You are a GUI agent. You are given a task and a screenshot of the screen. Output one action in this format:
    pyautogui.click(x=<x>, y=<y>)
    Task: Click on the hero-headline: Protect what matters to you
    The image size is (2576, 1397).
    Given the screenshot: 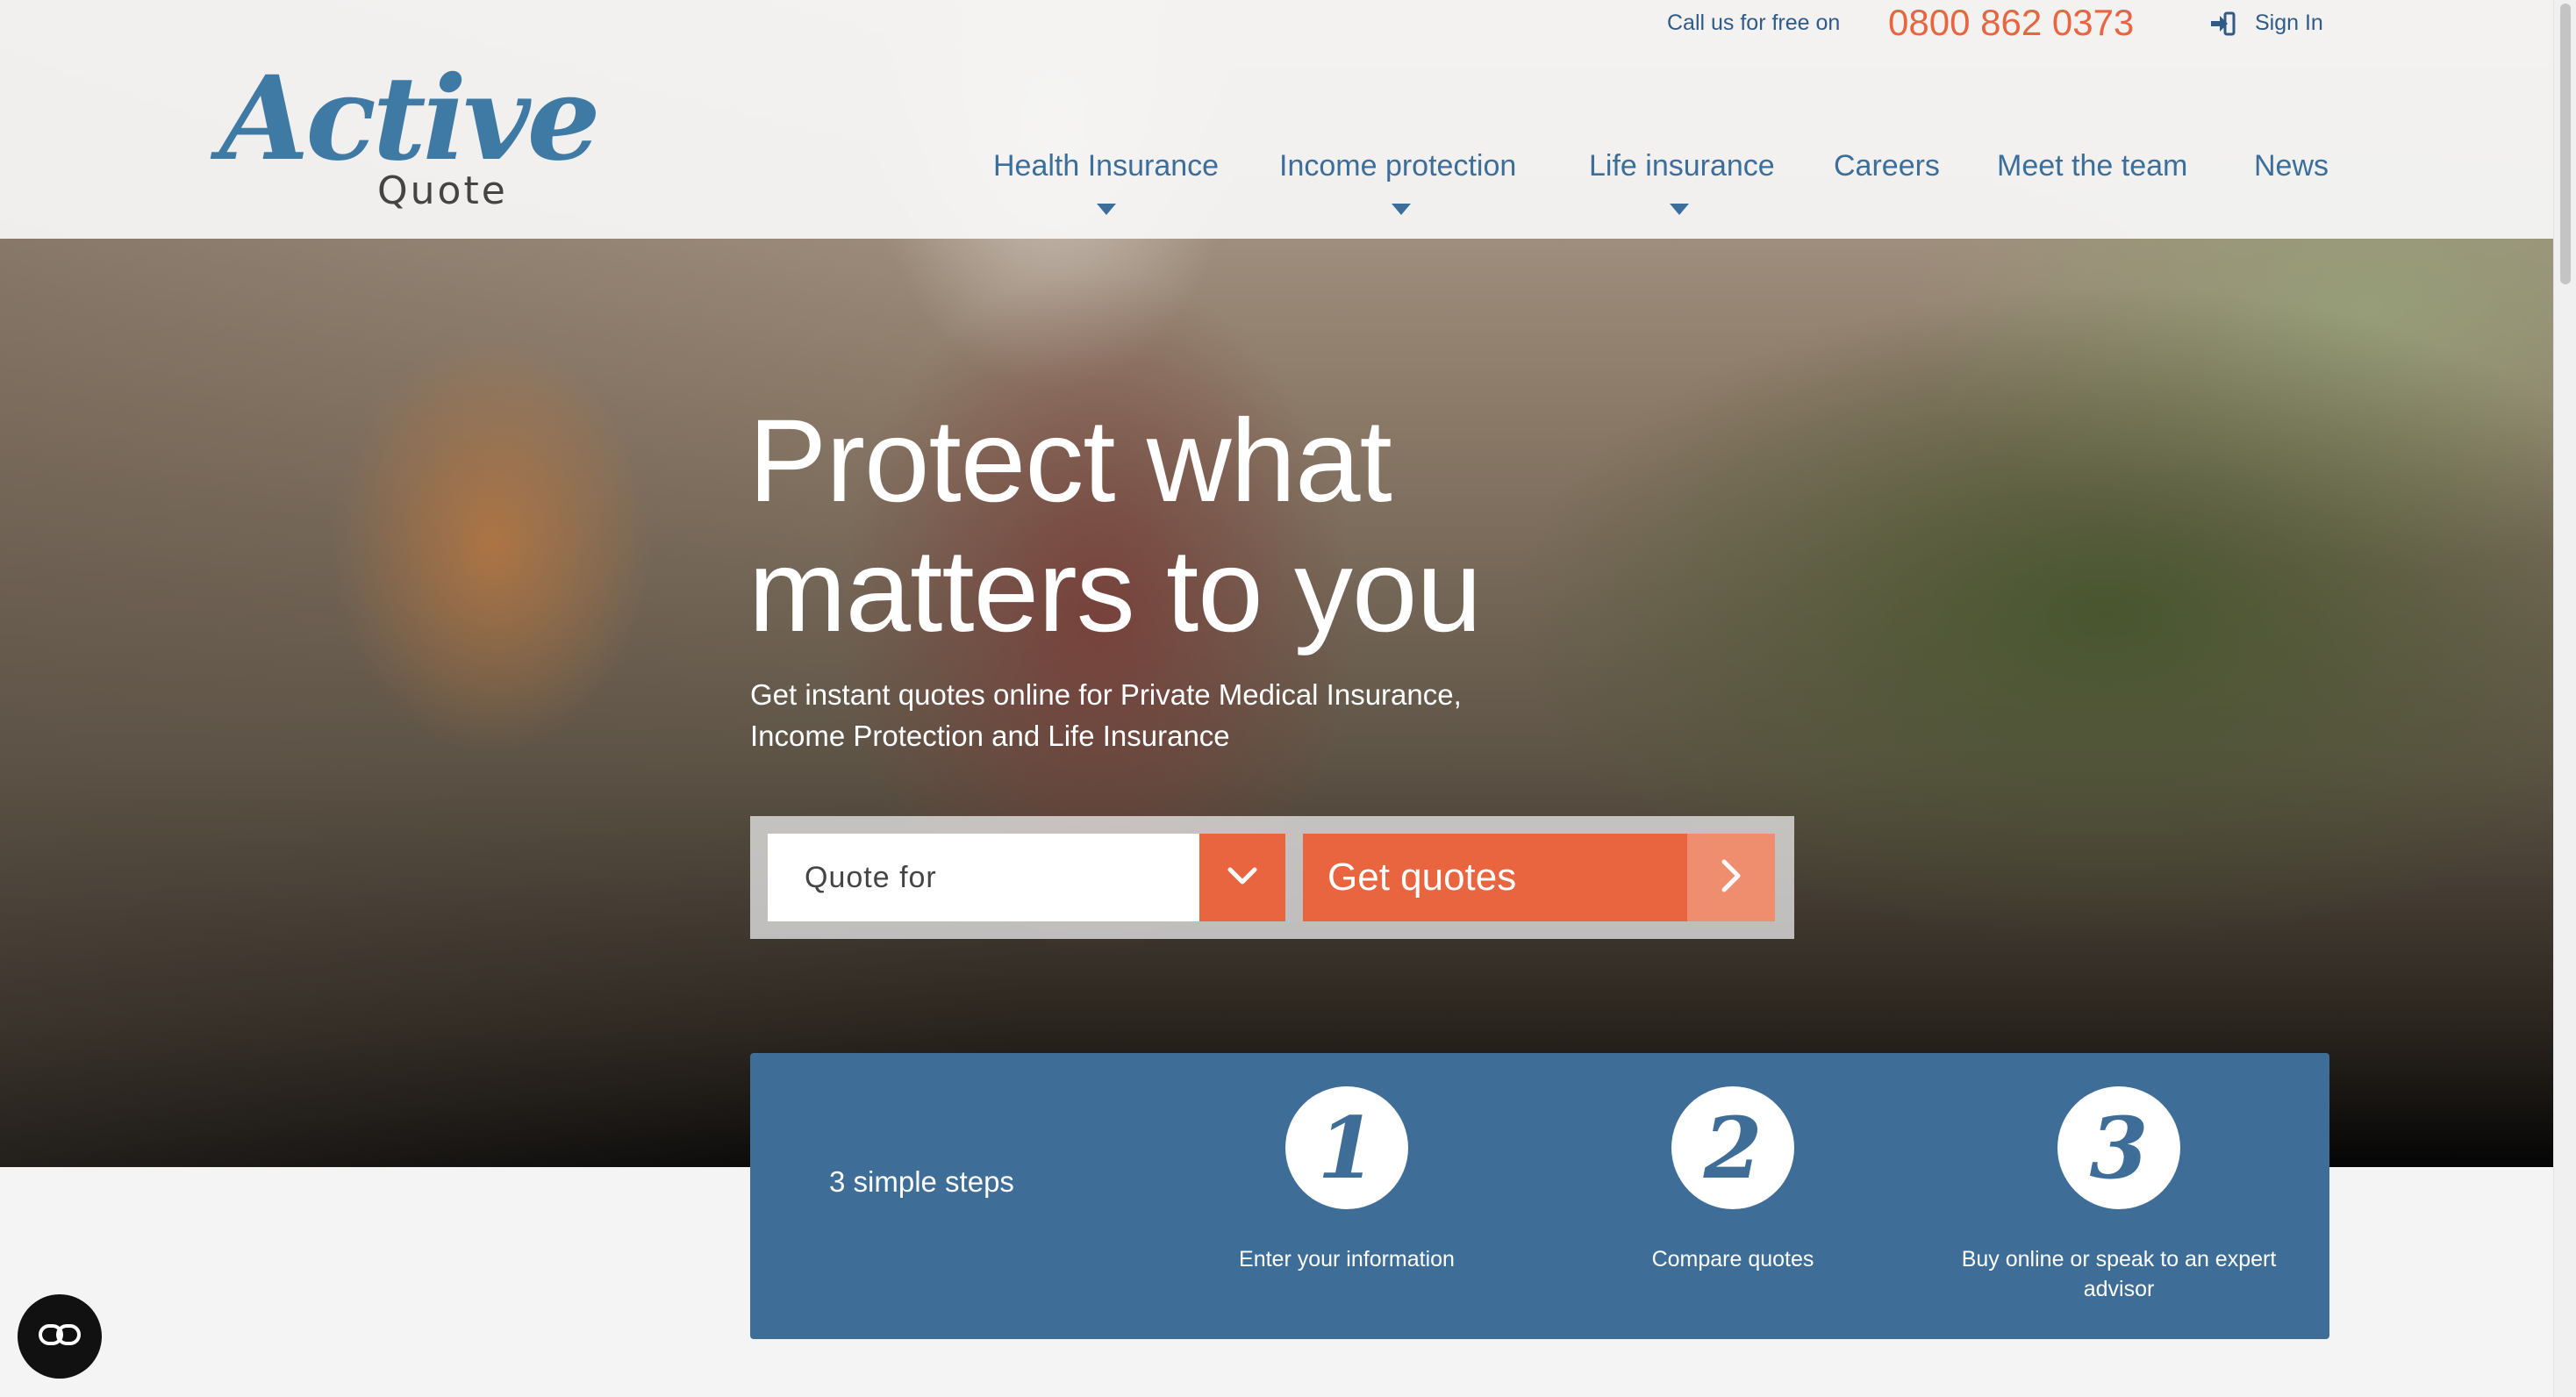 What is the action you would take?
    pyautogui.click(x=1231, y=526)
    